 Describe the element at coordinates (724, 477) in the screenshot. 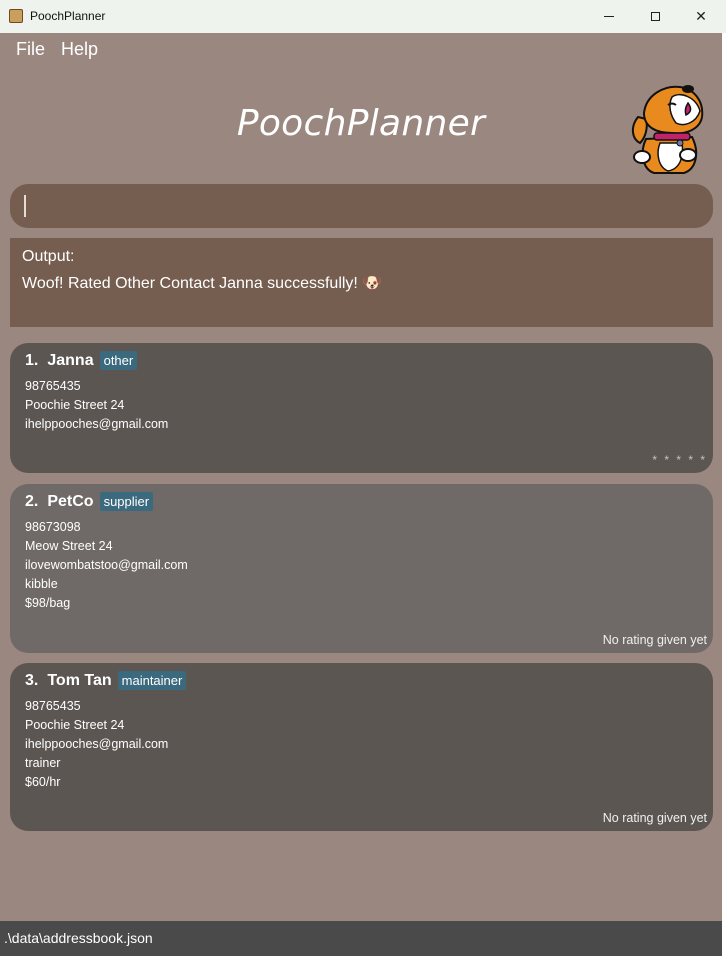

I see `window-edge` at that location.